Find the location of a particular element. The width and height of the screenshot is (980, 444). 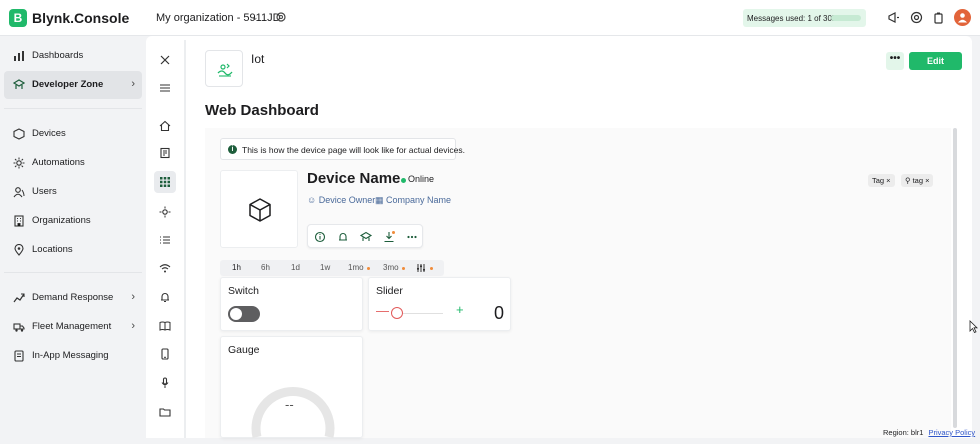

messages-usage-label: Messages used: 1 of 30k is located at coordinates (791, 18).